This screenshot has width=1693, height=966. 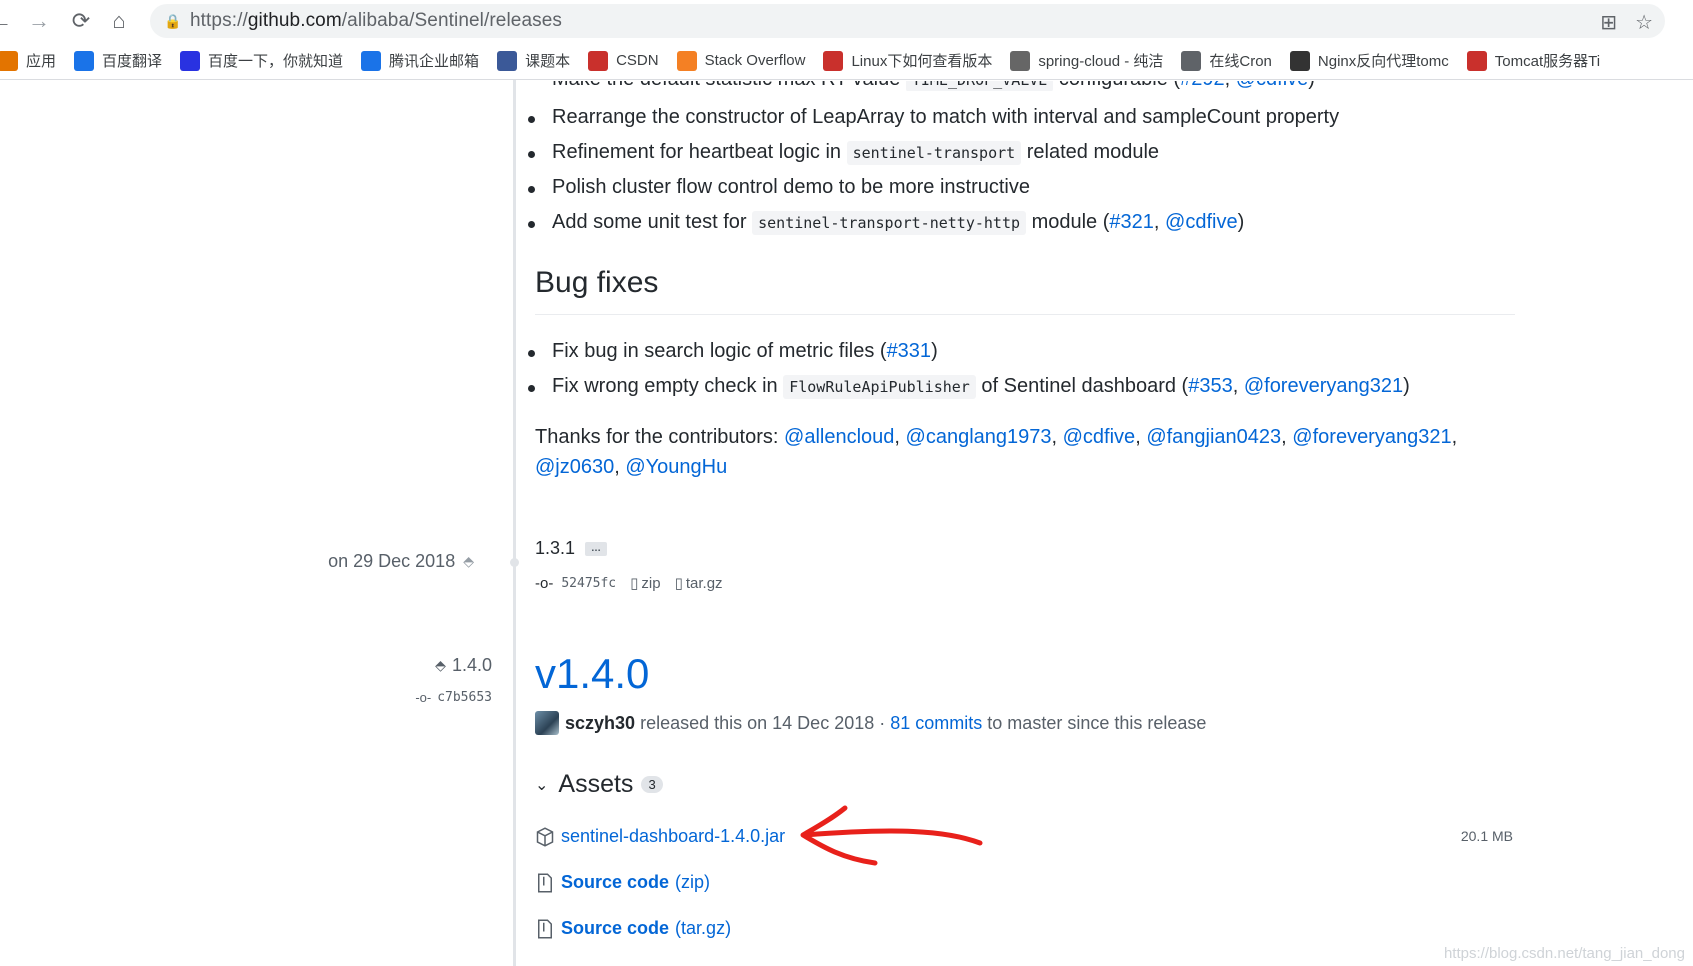 I want to click on bookmark-label: 百度翻译, so click(x=132, y=61).